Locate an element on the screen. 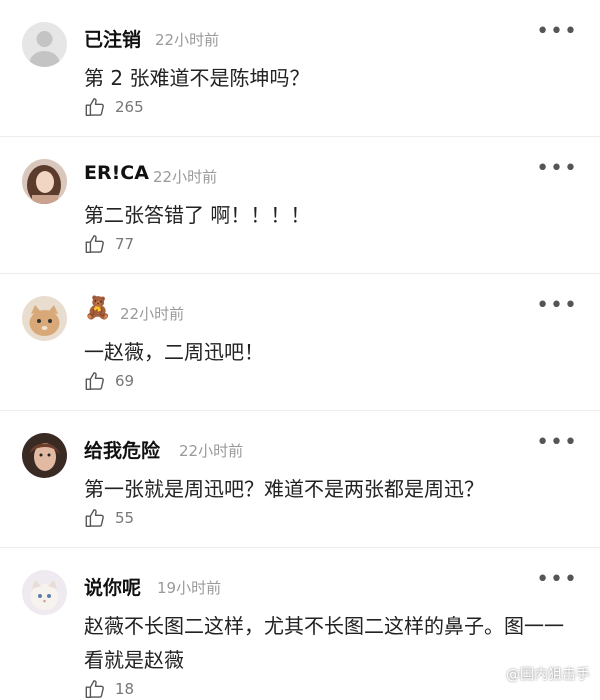 The image size is (600, 700). comment-username: ER!CA is located at coordinates (116, 173).